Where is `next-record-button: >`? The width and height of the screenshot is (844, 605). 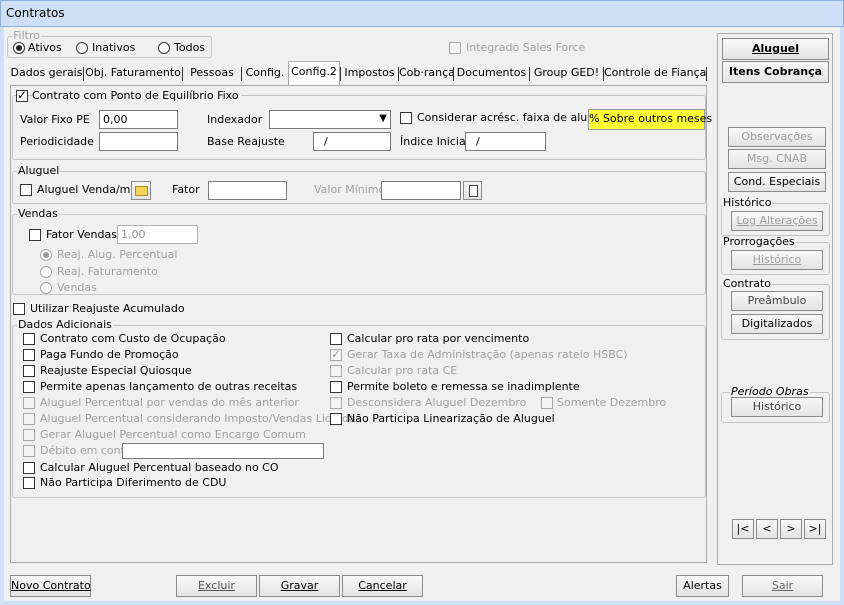
next-record-button: > is located at coordinates (791, 529).